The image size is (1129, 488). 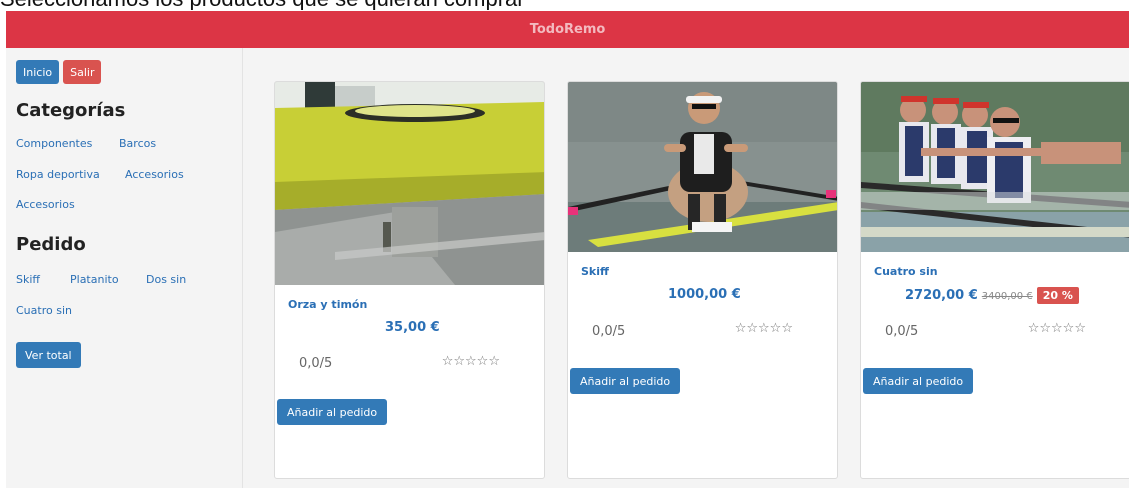 I want to click on salir-button: Salir, so click(x=82, y=72).